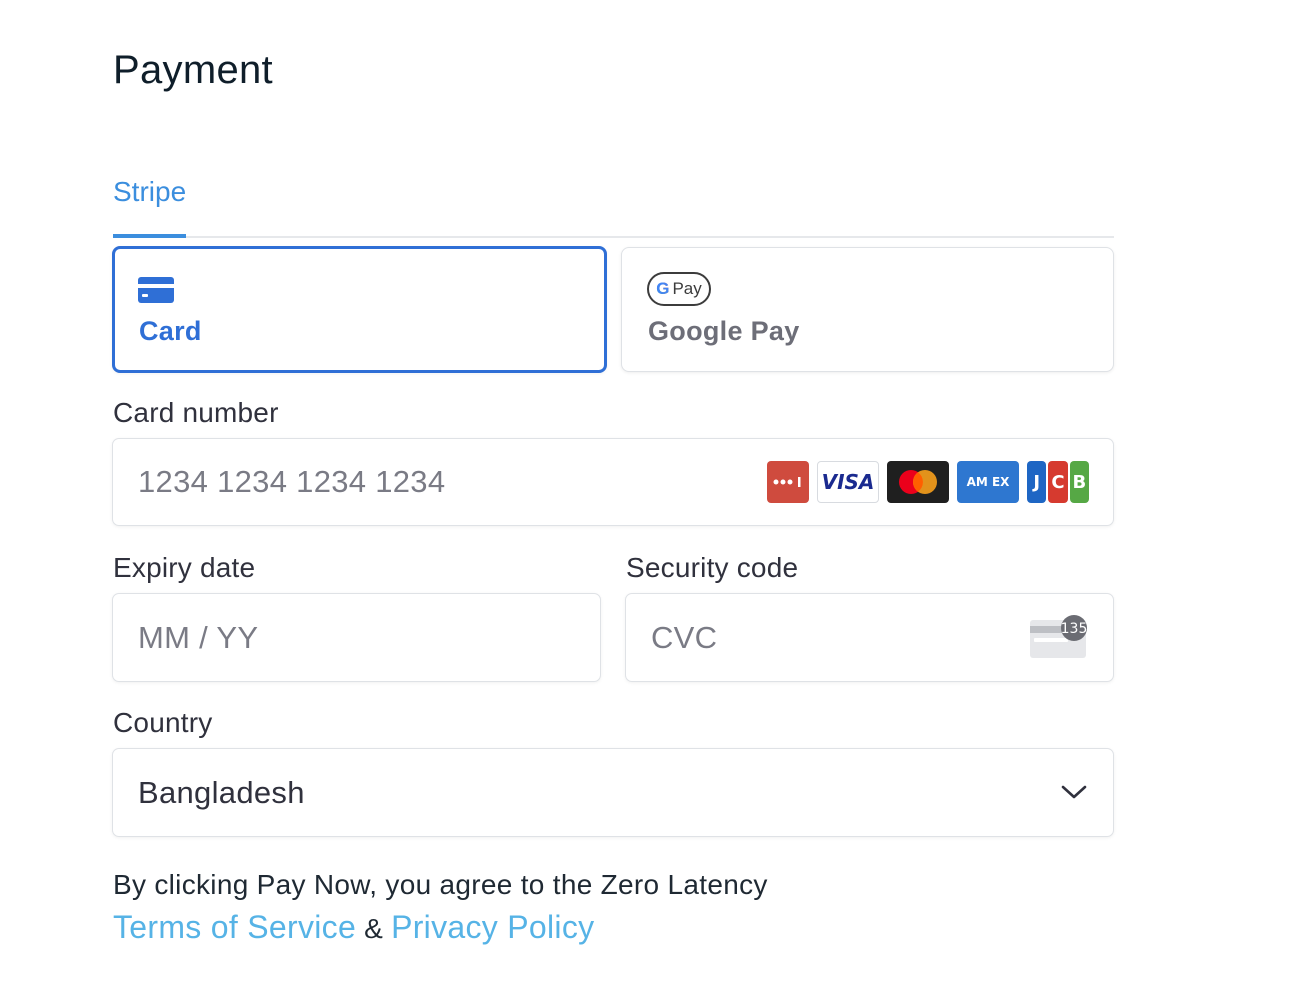 The image size is (1313, 994). I want to click on payment-method-card-label: Card, so click(170, 331).